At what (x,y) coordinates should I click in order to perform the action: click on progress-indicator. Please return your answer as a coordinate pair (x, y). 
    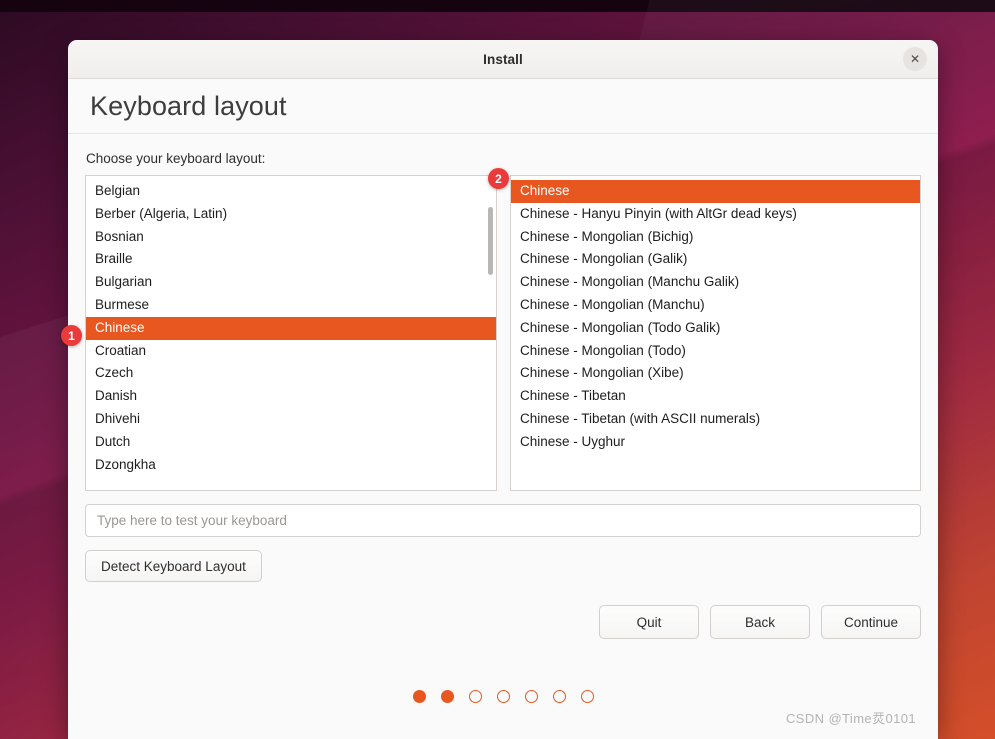
    Looking at the image, I should click on (503, 696).